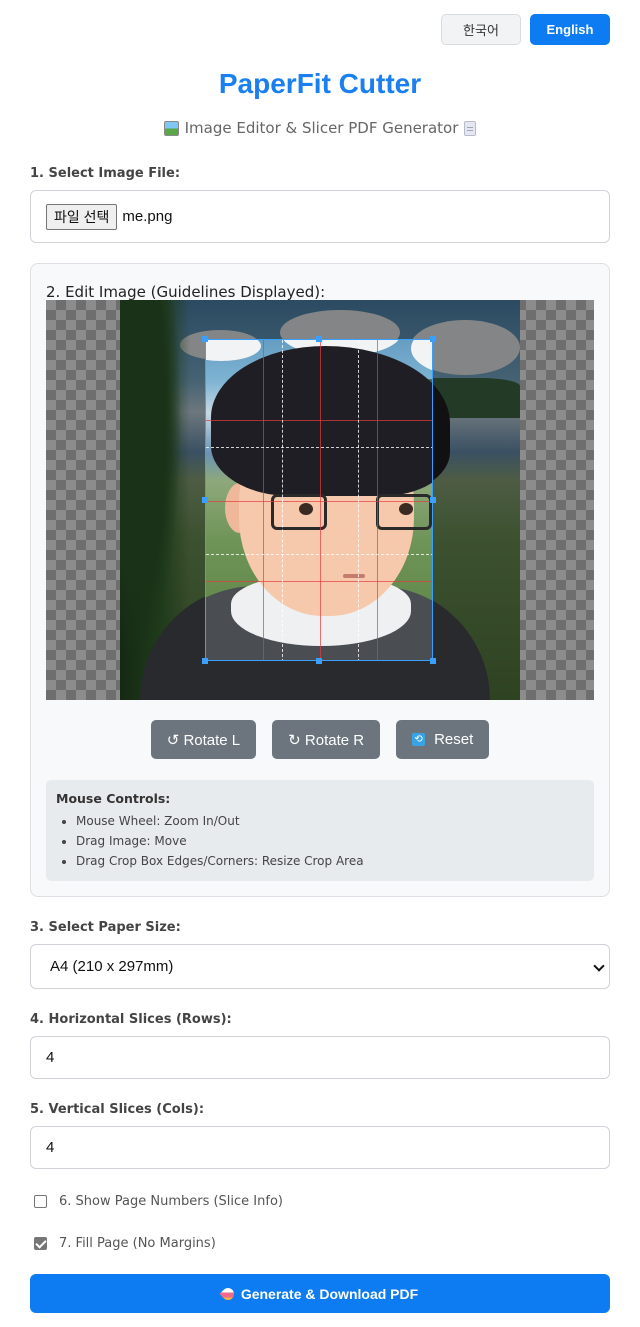  I want to click on crop-preview, so click(319, 500).